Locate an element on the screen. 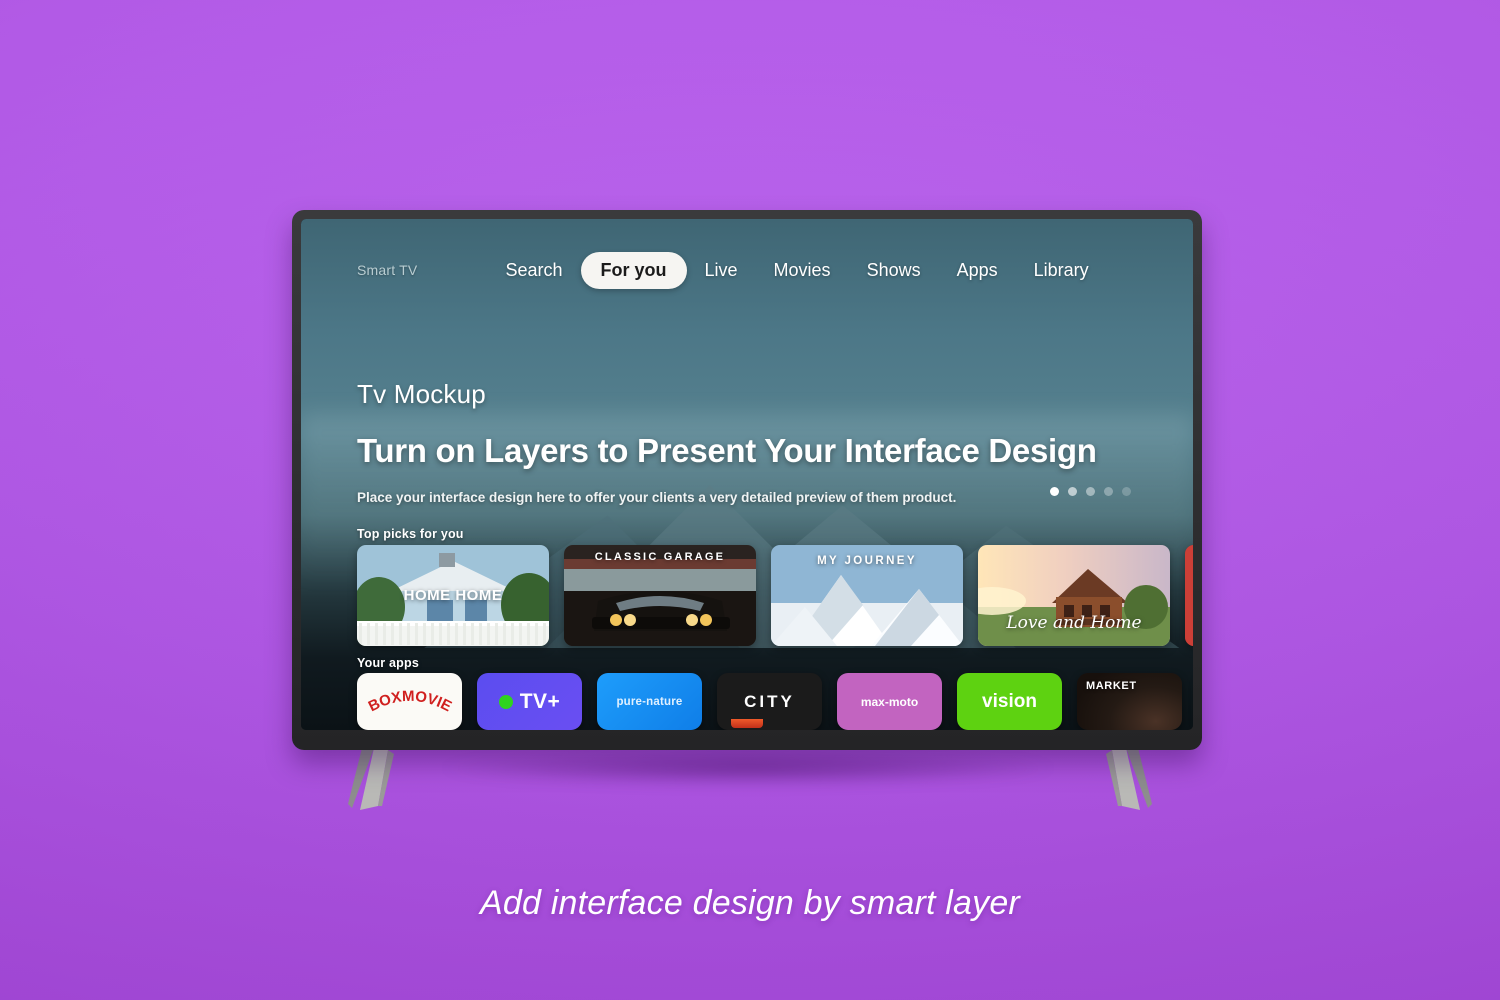 This screenshot has width=1500, height=1000. curtain-artwork is located at coordinates (1189, 595).